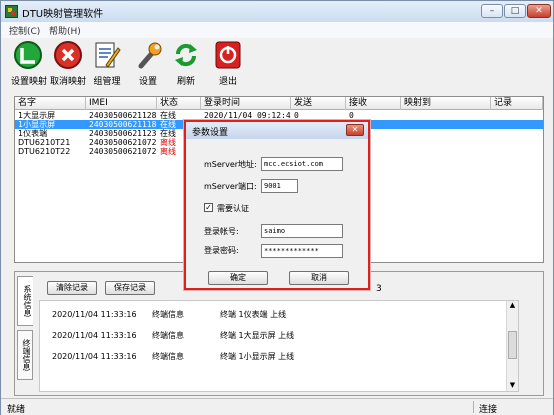  What do you see at coordinates (123, 124) in the screenshot?
I see `cell-imei: 240305006211186` at bounding box center [123, 124].